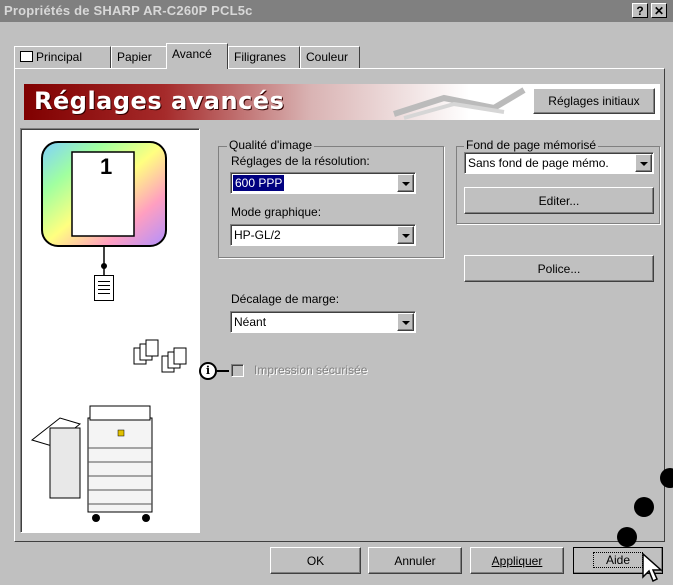 The height and width of the screenshot is (585, 673). Describe the element at coordinates (134, 57) in the screenshot. I see `tab-papier-label: Papier` at that location.